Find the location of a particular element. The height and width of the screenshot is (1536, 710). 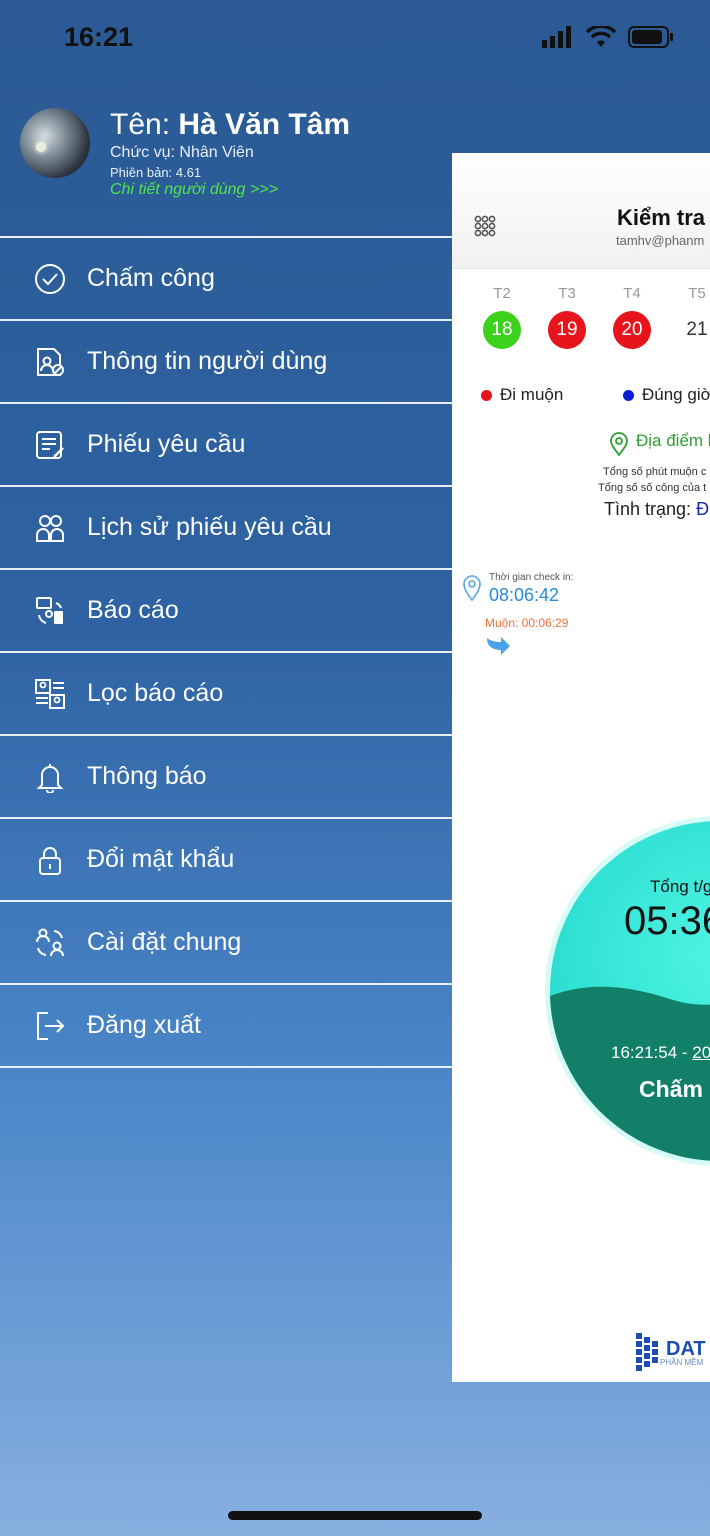

day-label: T5 is located at coordinates (697, 293).